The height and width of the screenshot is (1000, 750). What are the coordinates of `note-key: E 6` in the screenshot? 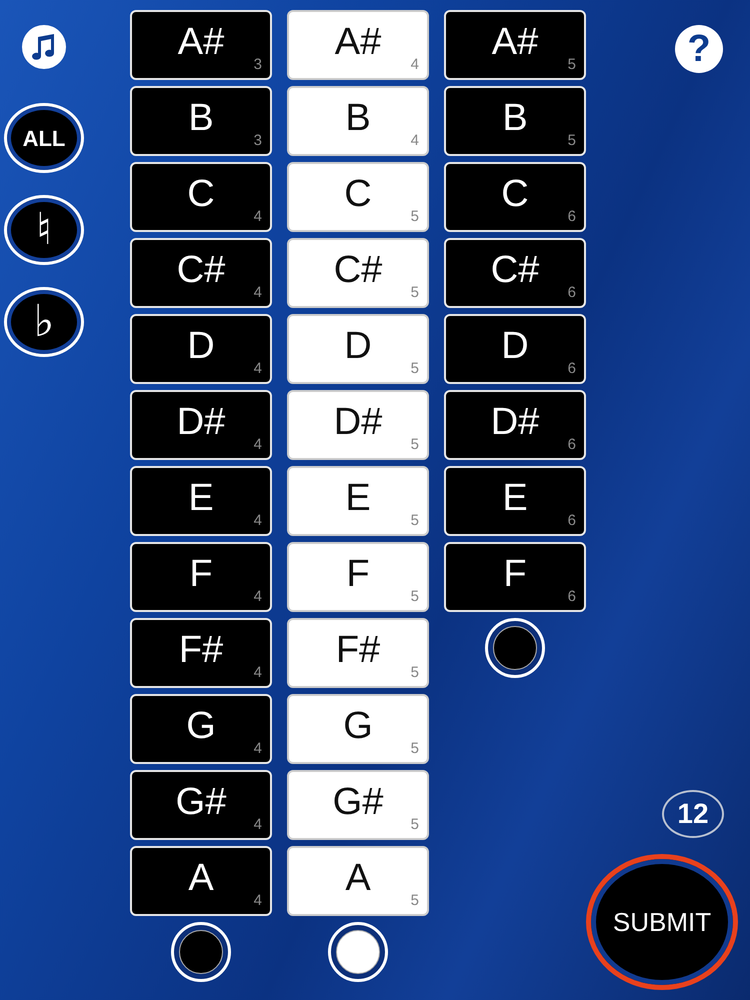 It's located at (515, 501).